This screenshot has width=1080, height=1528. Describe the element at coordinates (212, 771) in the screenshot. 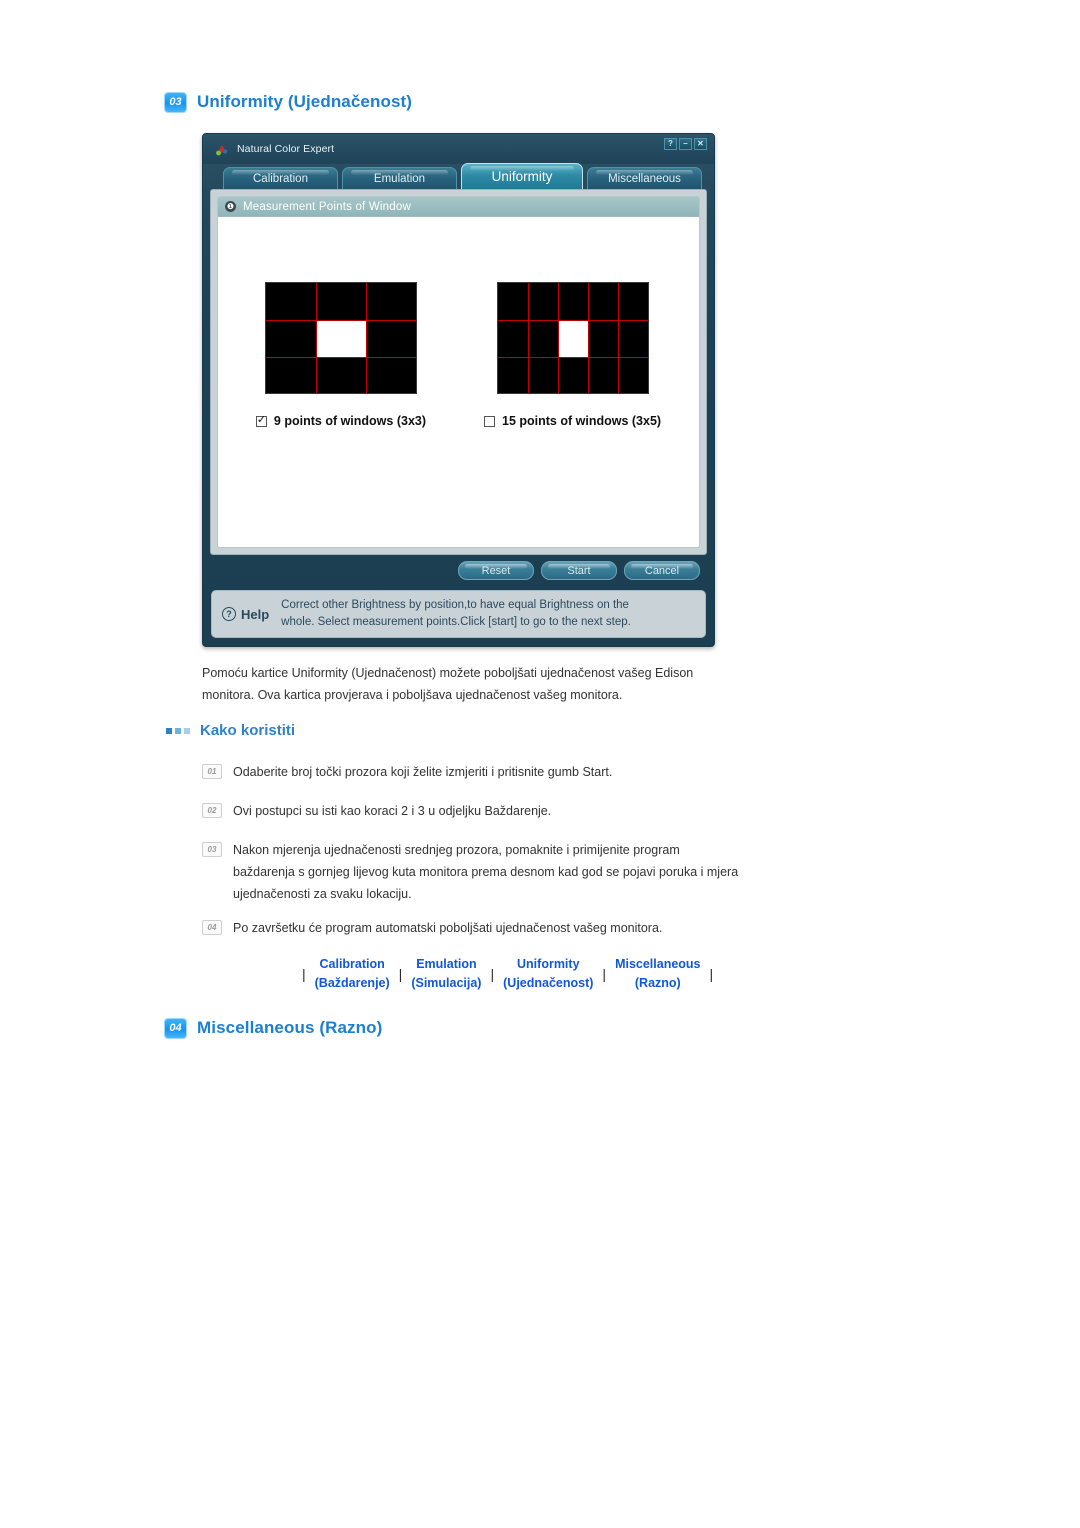

I see `step-badge: 01` at that location.